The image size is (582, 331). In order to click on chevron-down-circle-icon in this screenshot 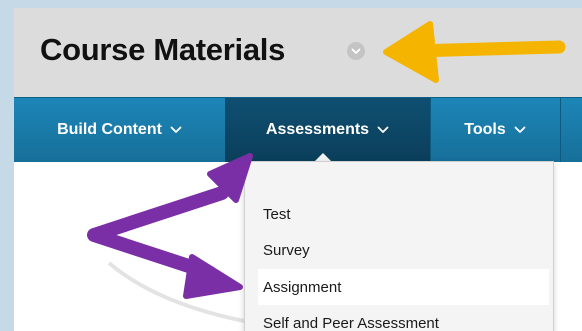, I will do `click(356, 51)`.